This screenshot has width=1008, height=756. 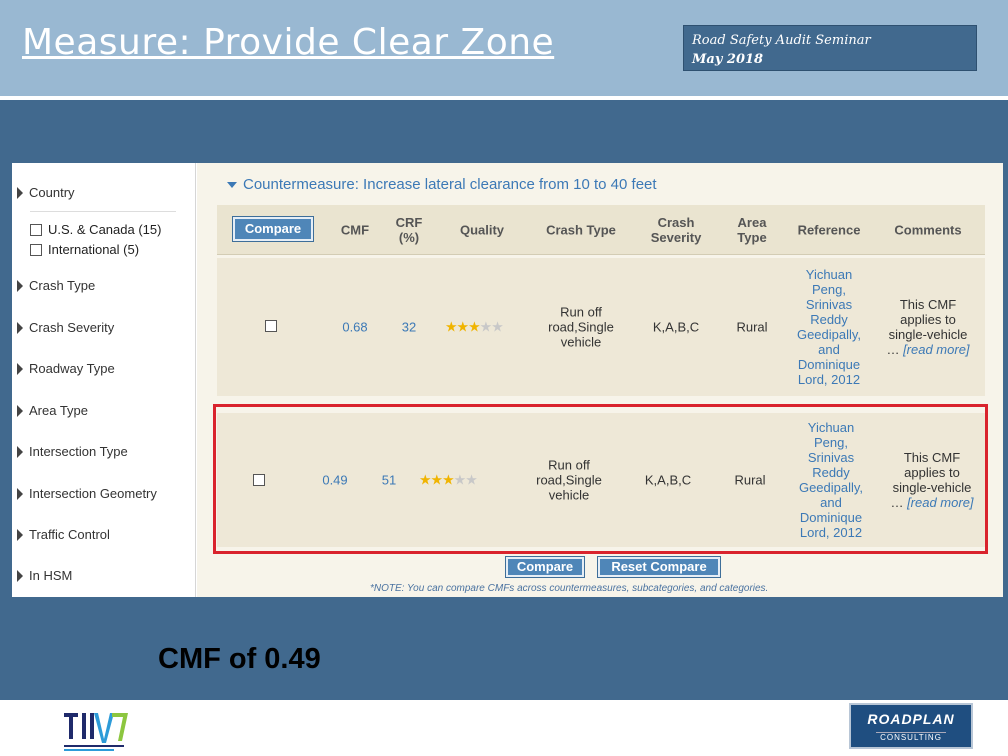 I want to click on collapse-triangle-icon, so click(x=232, y=184).